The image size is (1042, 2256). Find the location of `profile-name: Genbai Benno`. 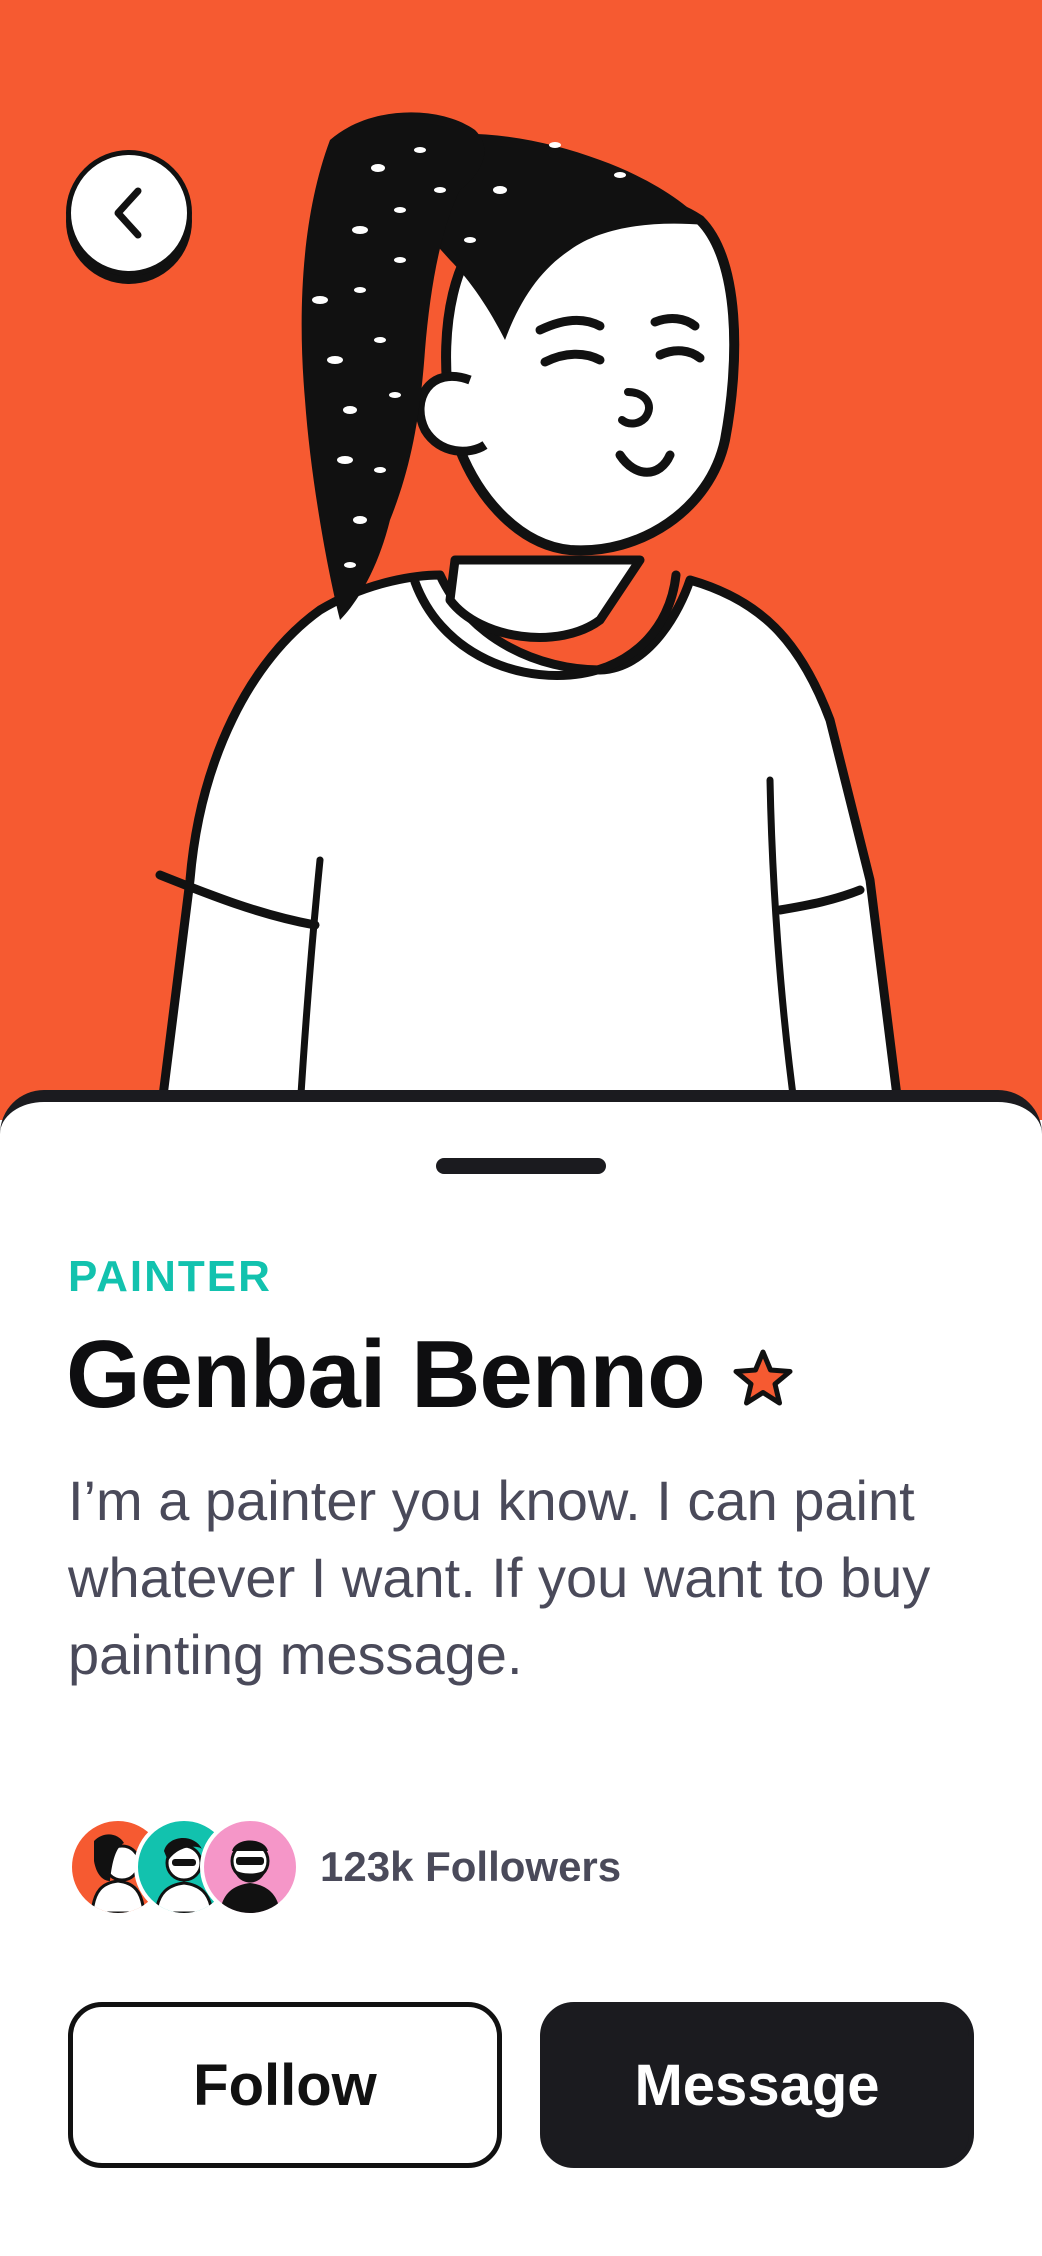

profile-name: Genbai Benno is located at coordinates (386, 1374).